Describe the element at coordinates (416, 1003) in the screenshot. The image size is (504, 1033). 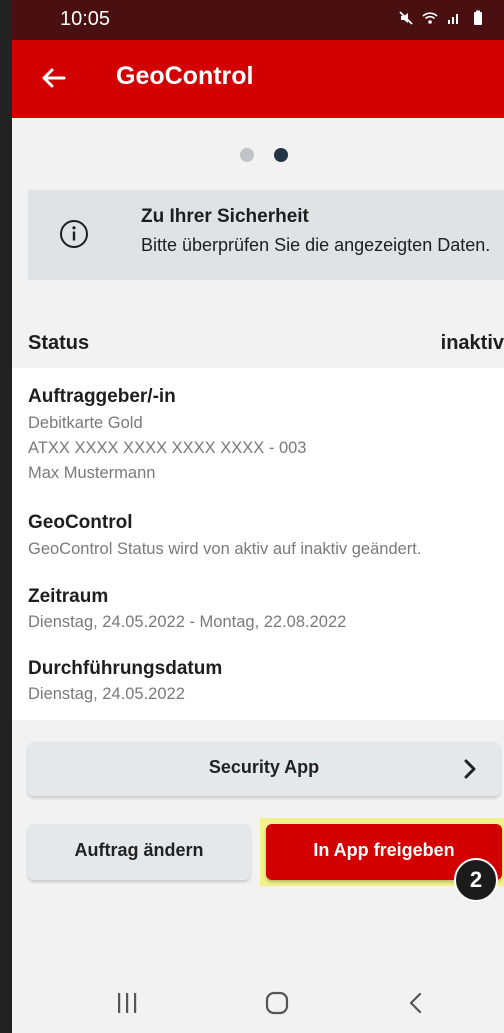
I see `back-icon` at that location.